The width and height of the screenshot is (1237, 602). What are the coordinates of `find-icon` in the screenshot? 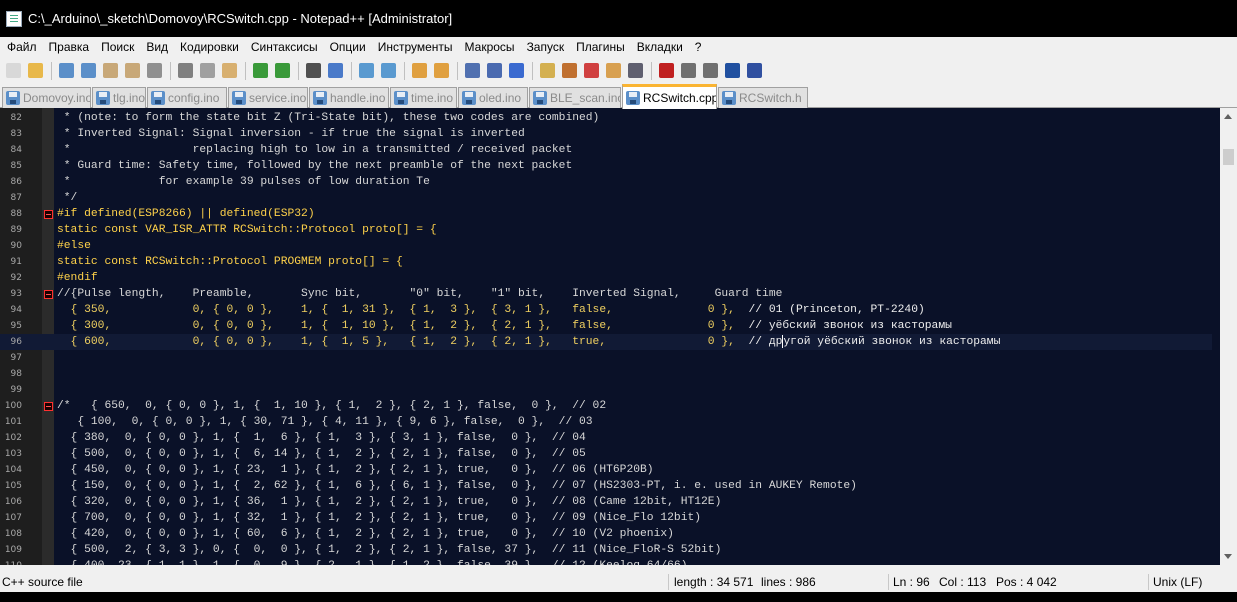 It's located at (313, 71).